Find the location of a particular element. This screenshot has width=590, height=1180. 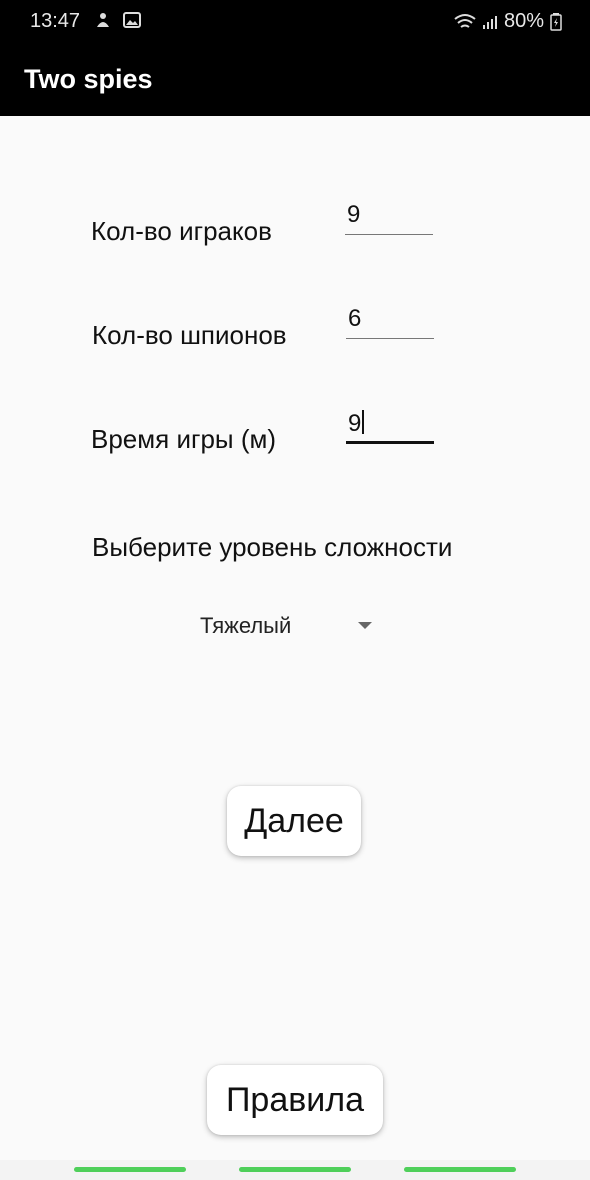

rules-button: Правила is located at coordinates (295, 1100).